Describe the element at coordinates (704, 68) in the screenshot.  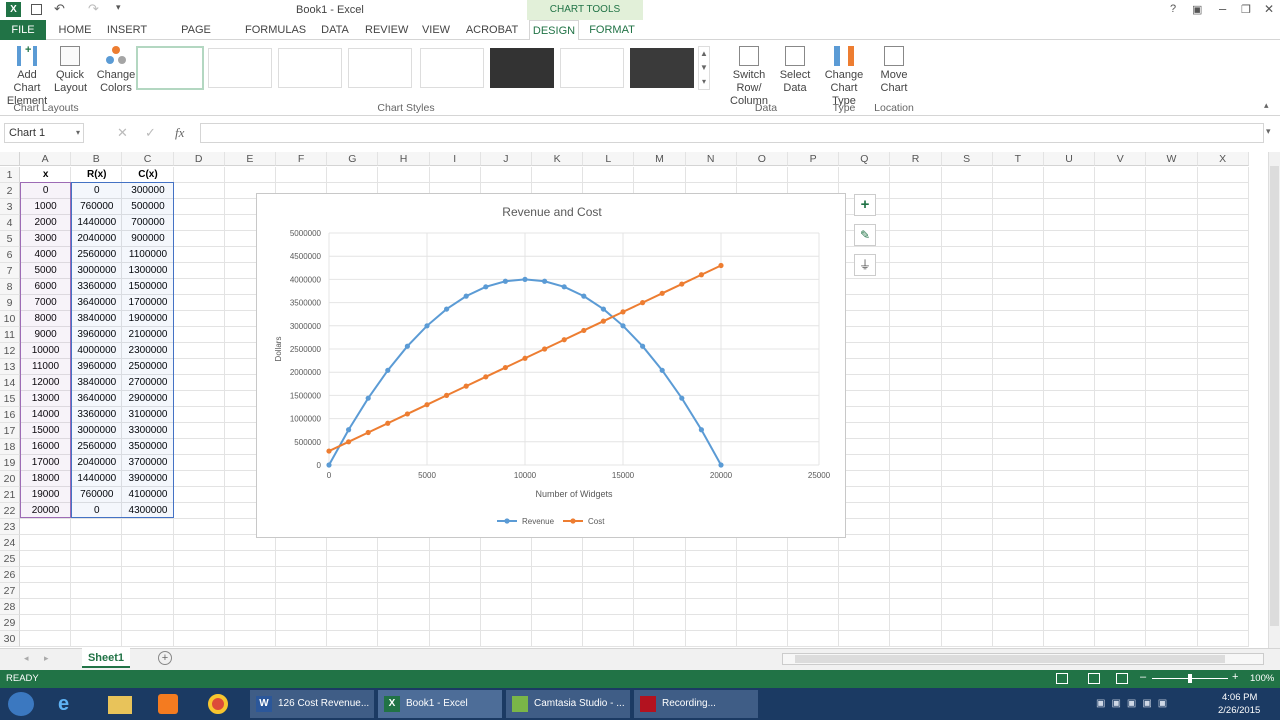
I see `gallery-scroll-icon: ▲ ▼ ▾` at that location.